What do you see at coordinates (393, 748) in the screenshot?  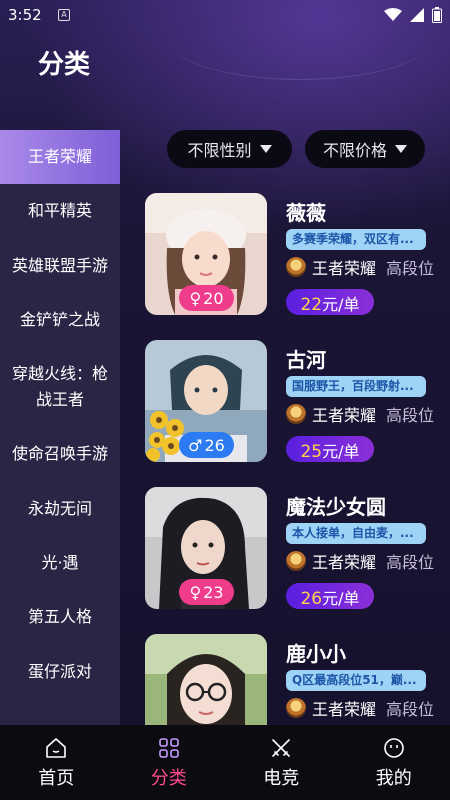 I see `smiley-icon` at bounding box center [393, 748].